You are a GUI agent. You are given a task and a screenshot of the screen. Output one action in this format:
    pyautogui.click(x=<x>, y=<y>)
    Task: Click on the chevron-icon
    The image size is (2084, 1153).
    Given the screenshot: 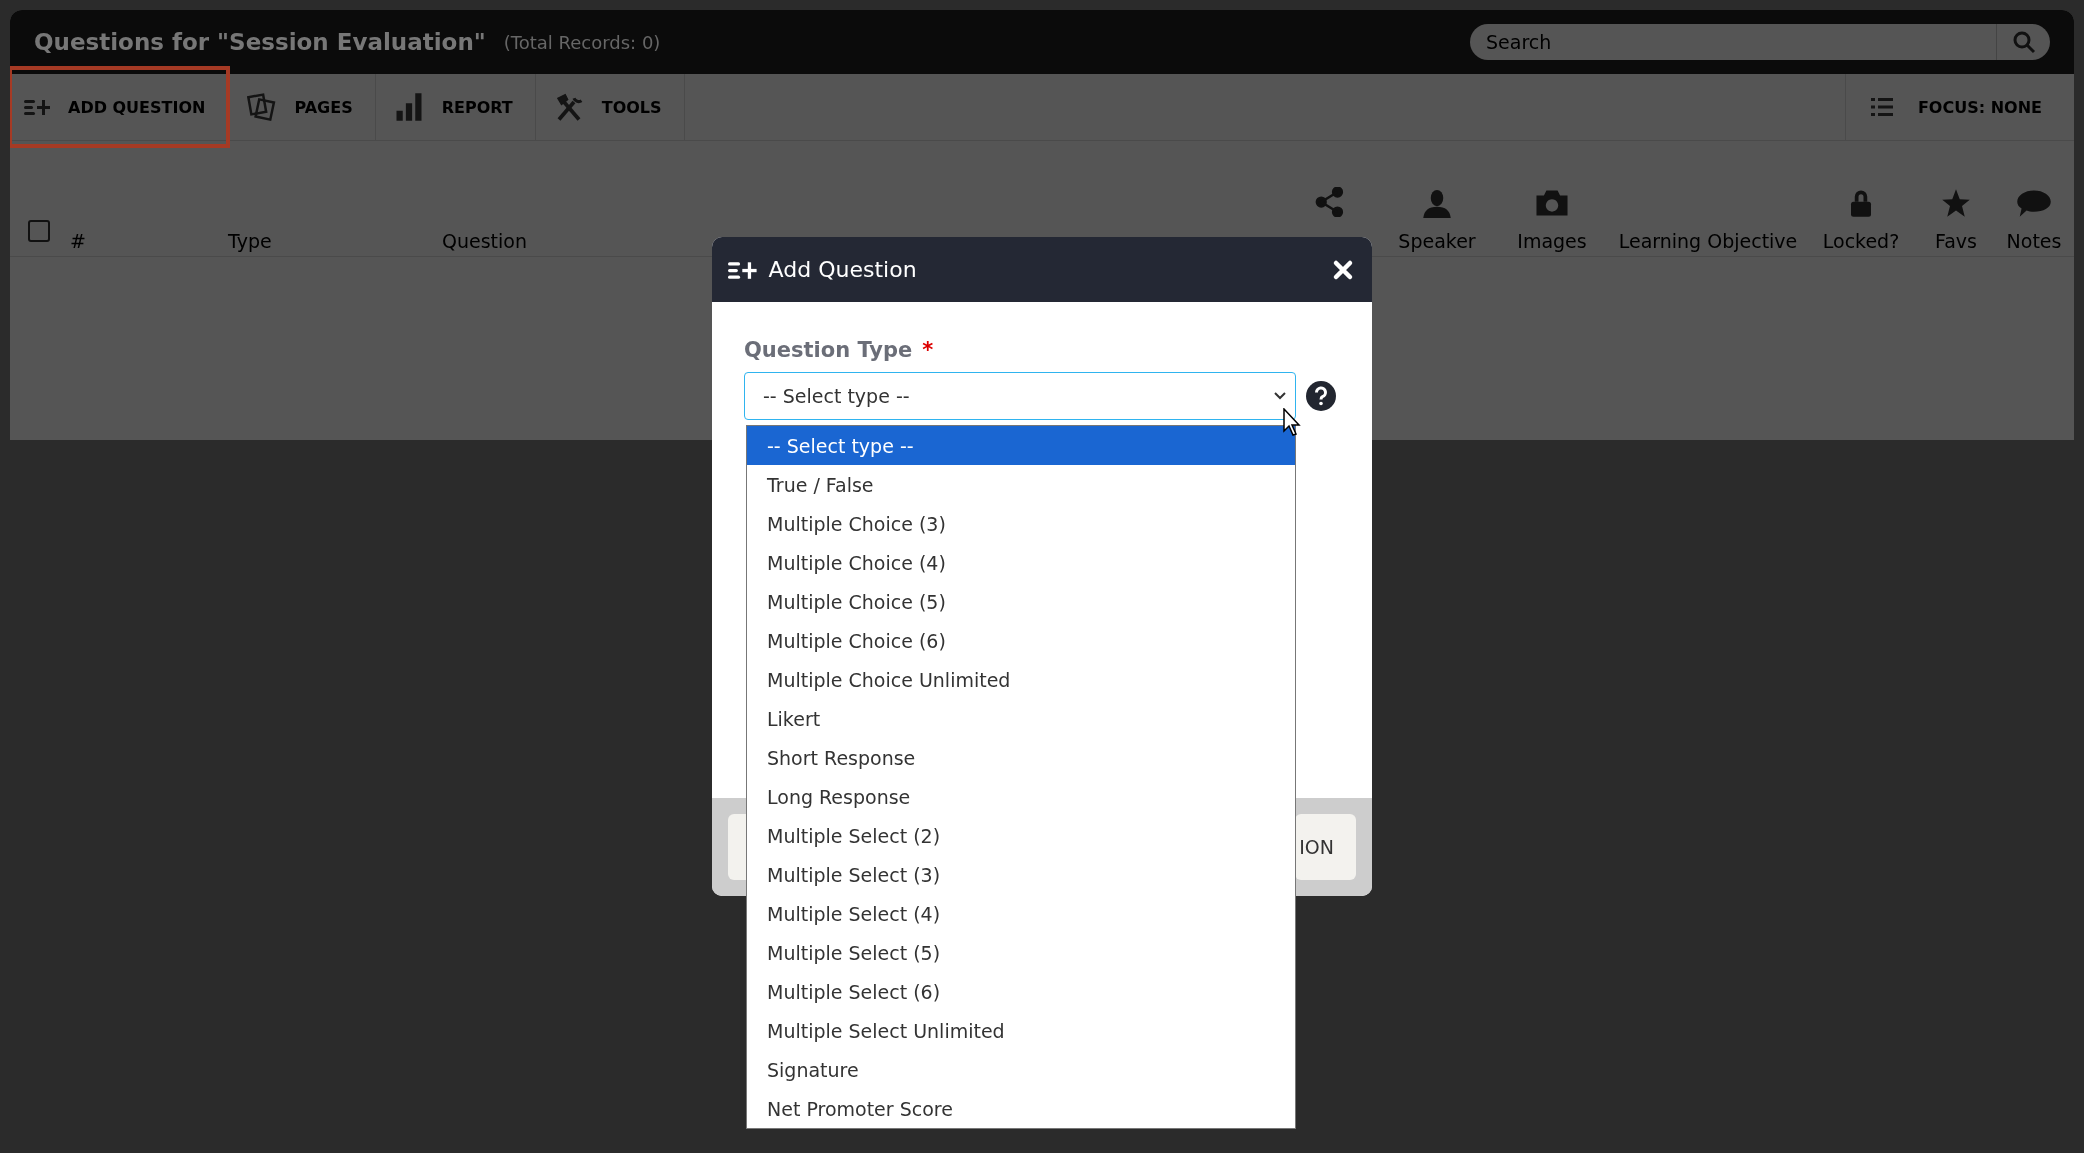 What is the action you would take?
    pyautogui.click(x=1280, y=396)
    